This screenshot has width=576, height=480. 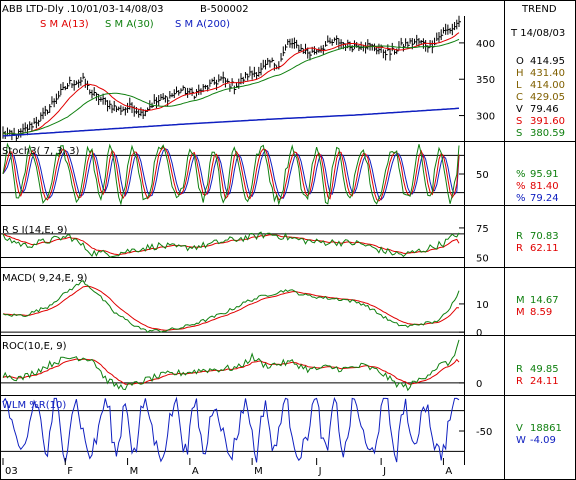 What do you see at coordinates (129, 24) in the screenshot?
I see `legend-entry: S M A(30)` at bounding box center [129, 24].